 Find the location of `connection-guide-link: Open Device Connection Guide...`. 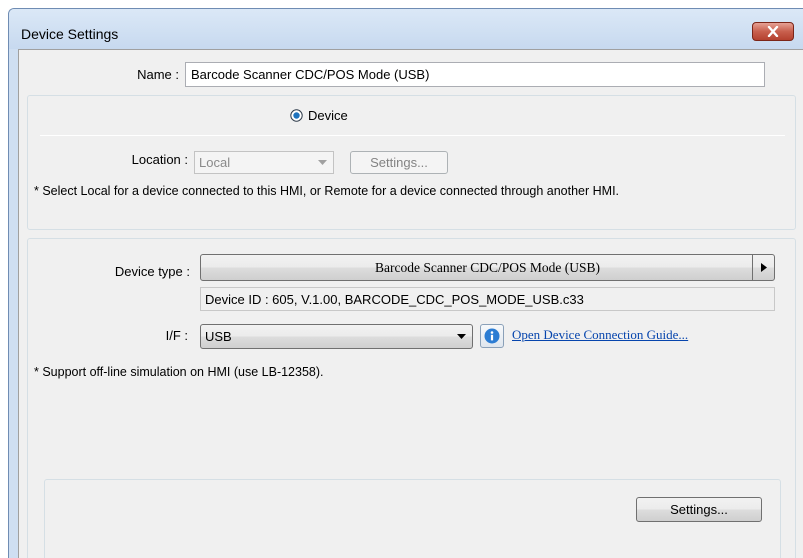

connection-guide-link: Open Device Connection Guide... is located at coordinates (600, 335).